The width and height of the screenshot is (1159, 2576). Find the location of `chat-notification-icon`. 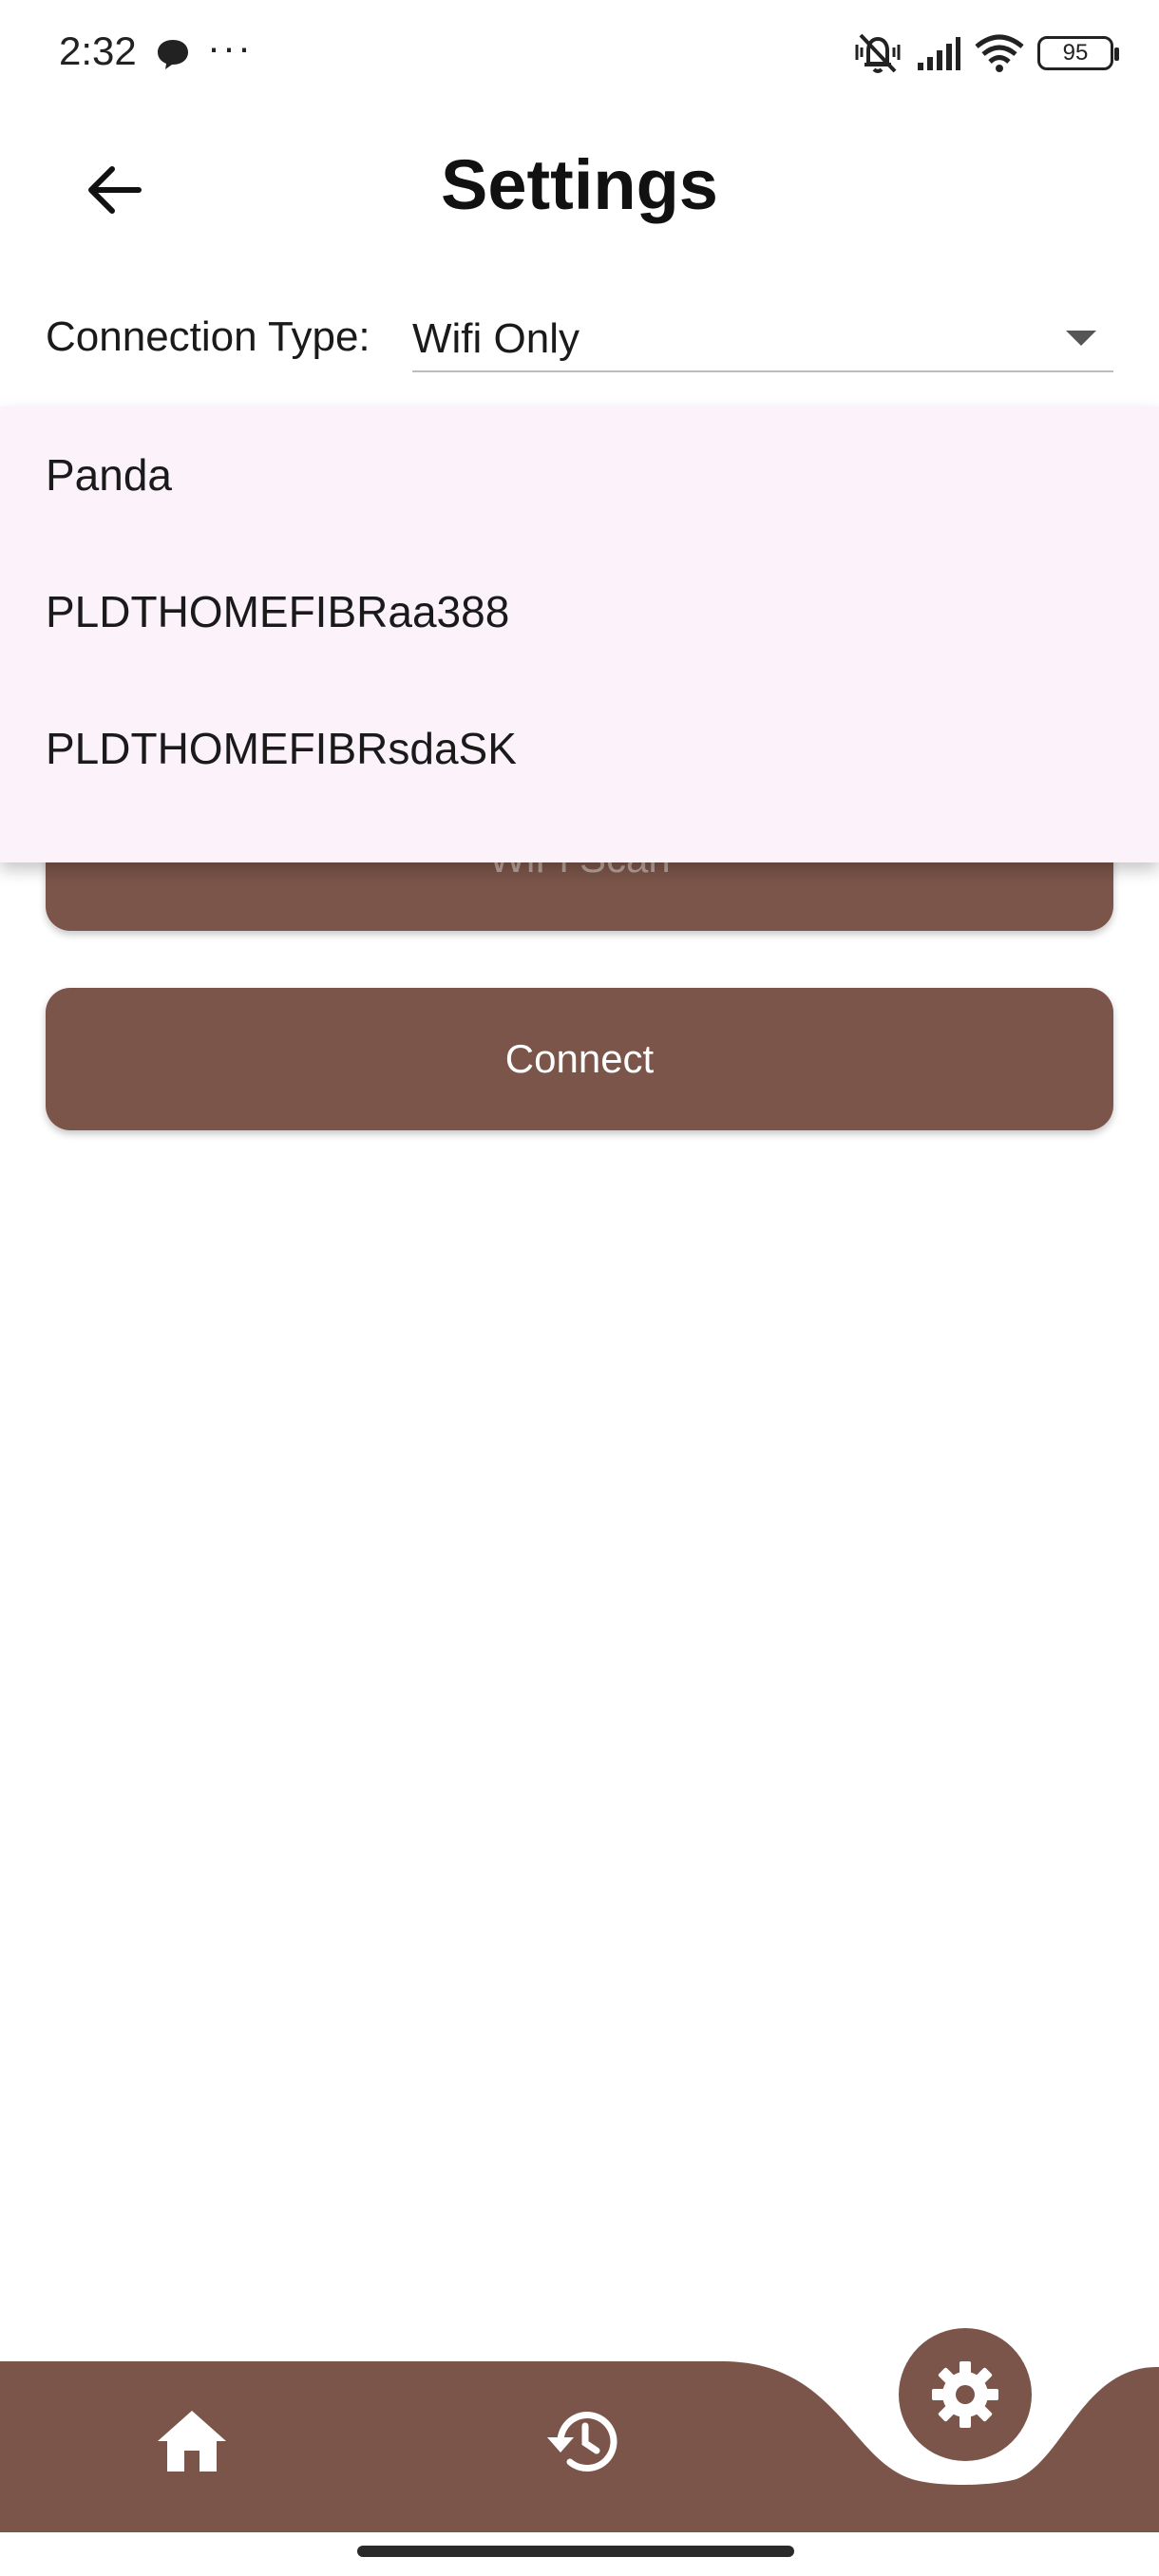

chat-notification-icon is located at coordinates (173, 54).